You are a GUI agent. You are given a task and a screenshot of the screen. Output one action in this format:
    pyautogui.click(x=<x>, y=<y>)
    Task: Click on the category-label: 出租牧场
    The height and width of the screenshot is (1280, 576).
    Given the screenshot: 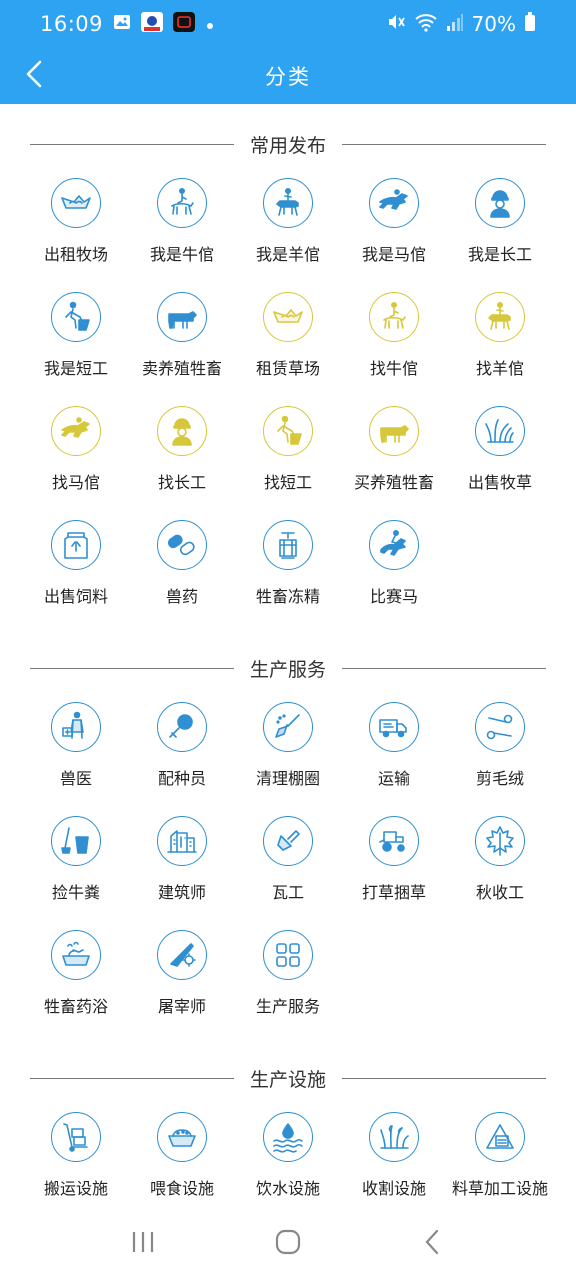 What is the action you would take?
    pyautogui.click(x=75, y=254)
    